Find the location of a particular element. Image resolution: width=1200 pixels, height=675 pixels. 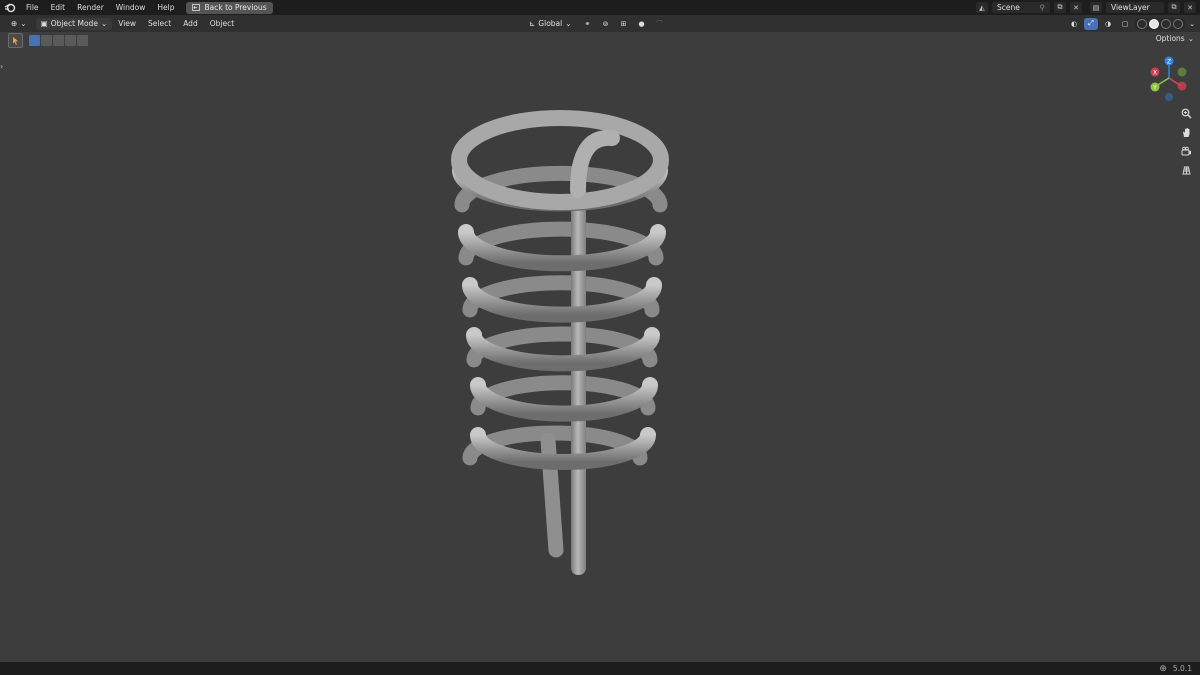

gizmo-z-label: Z is located at coordinates (1169, 62).